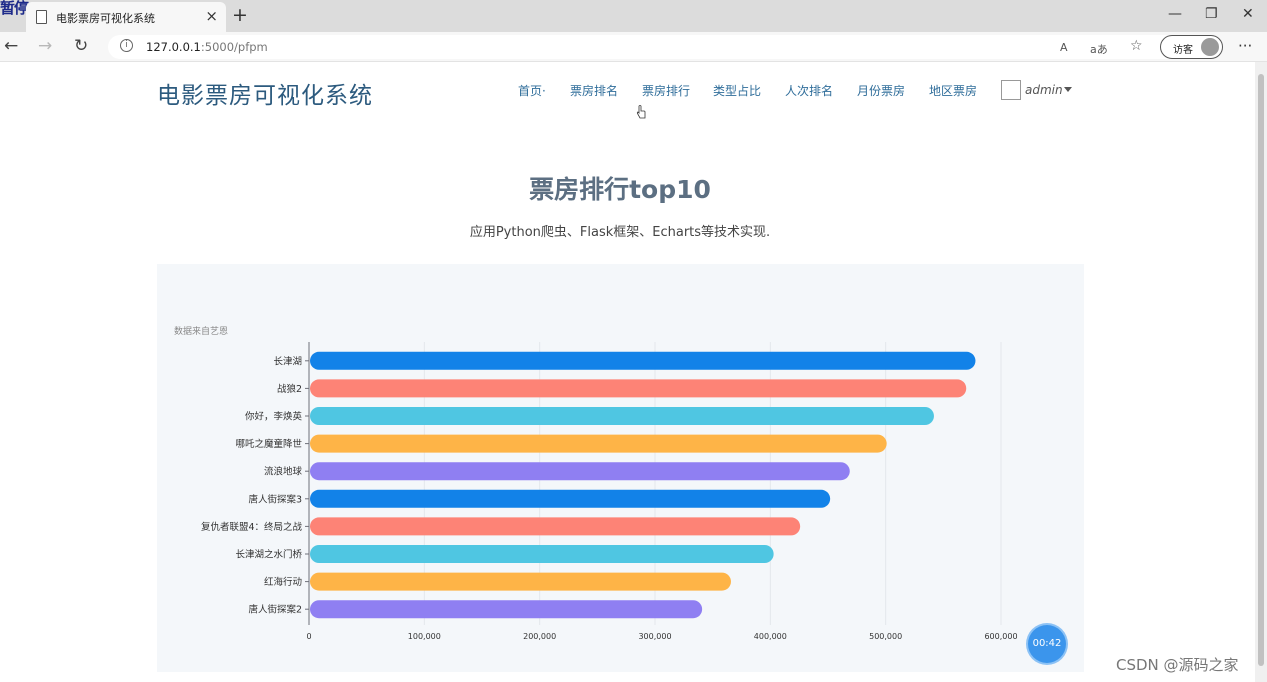  What do you see at coordinates (287, 361) in the screenshot?
I see `category-label: 长津湖` at bounding box center [287, 361].